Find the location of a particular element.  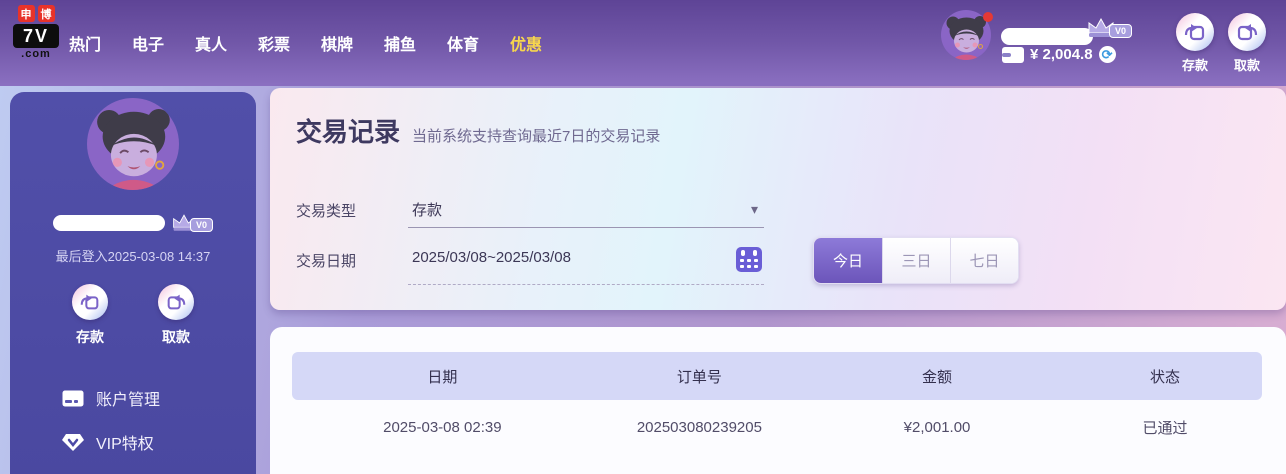

logo-badges: 申 博 is located at coordinates (36, 13).